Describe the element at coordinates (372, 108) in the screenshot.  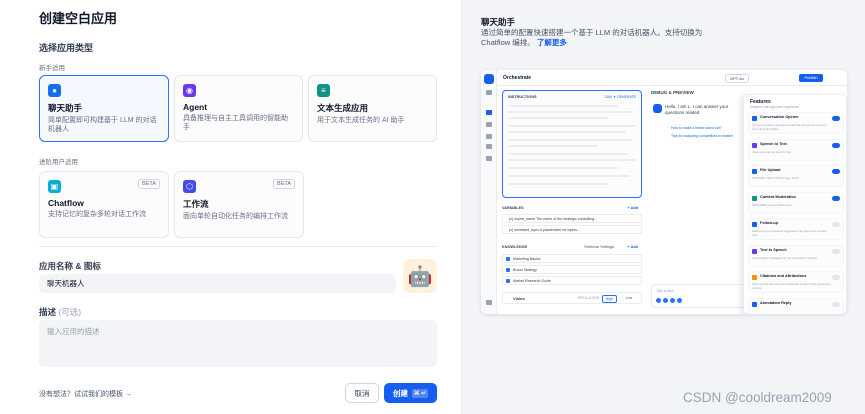
I see `app-type-card-textgen: ≡ 文本生成应用 用于文本生成任务的 AI 助手` at that location.